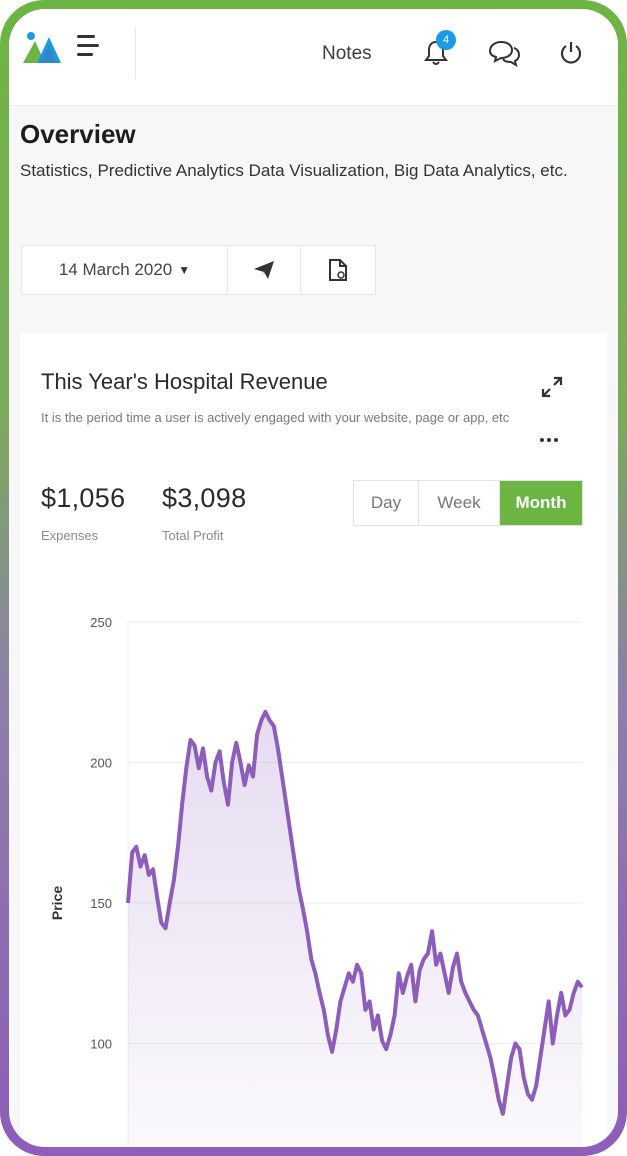  I want to click on notes-link: Notes, so click(347, 54).